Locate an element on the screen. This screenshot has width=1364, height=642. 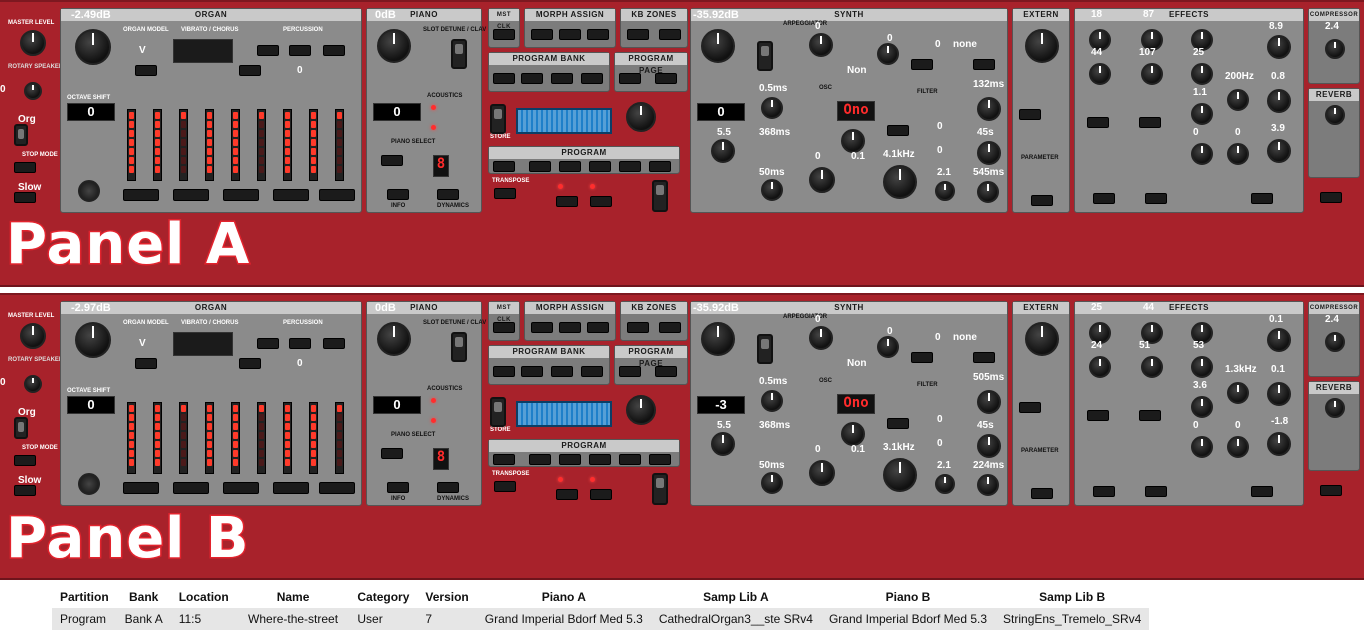
program-2-button is located at coordinates (570, 459).